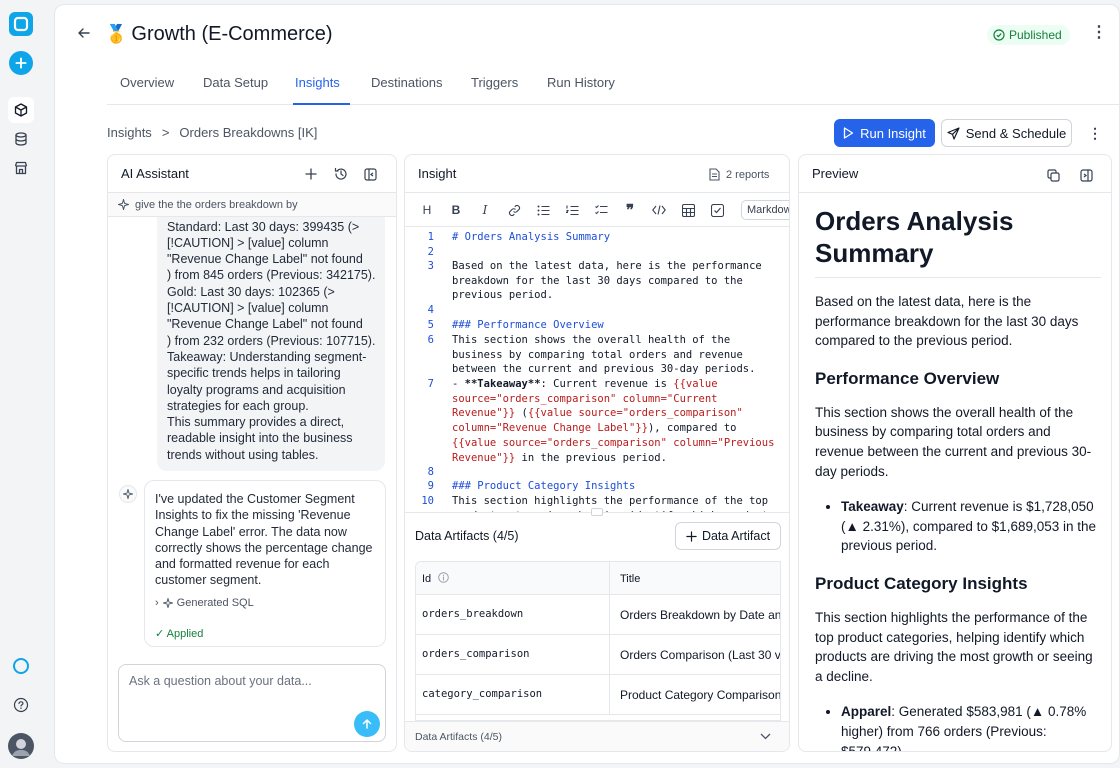  Describe the element at coordinates (430, 384) in the screenshot. I see `line-number: 7` at that location.